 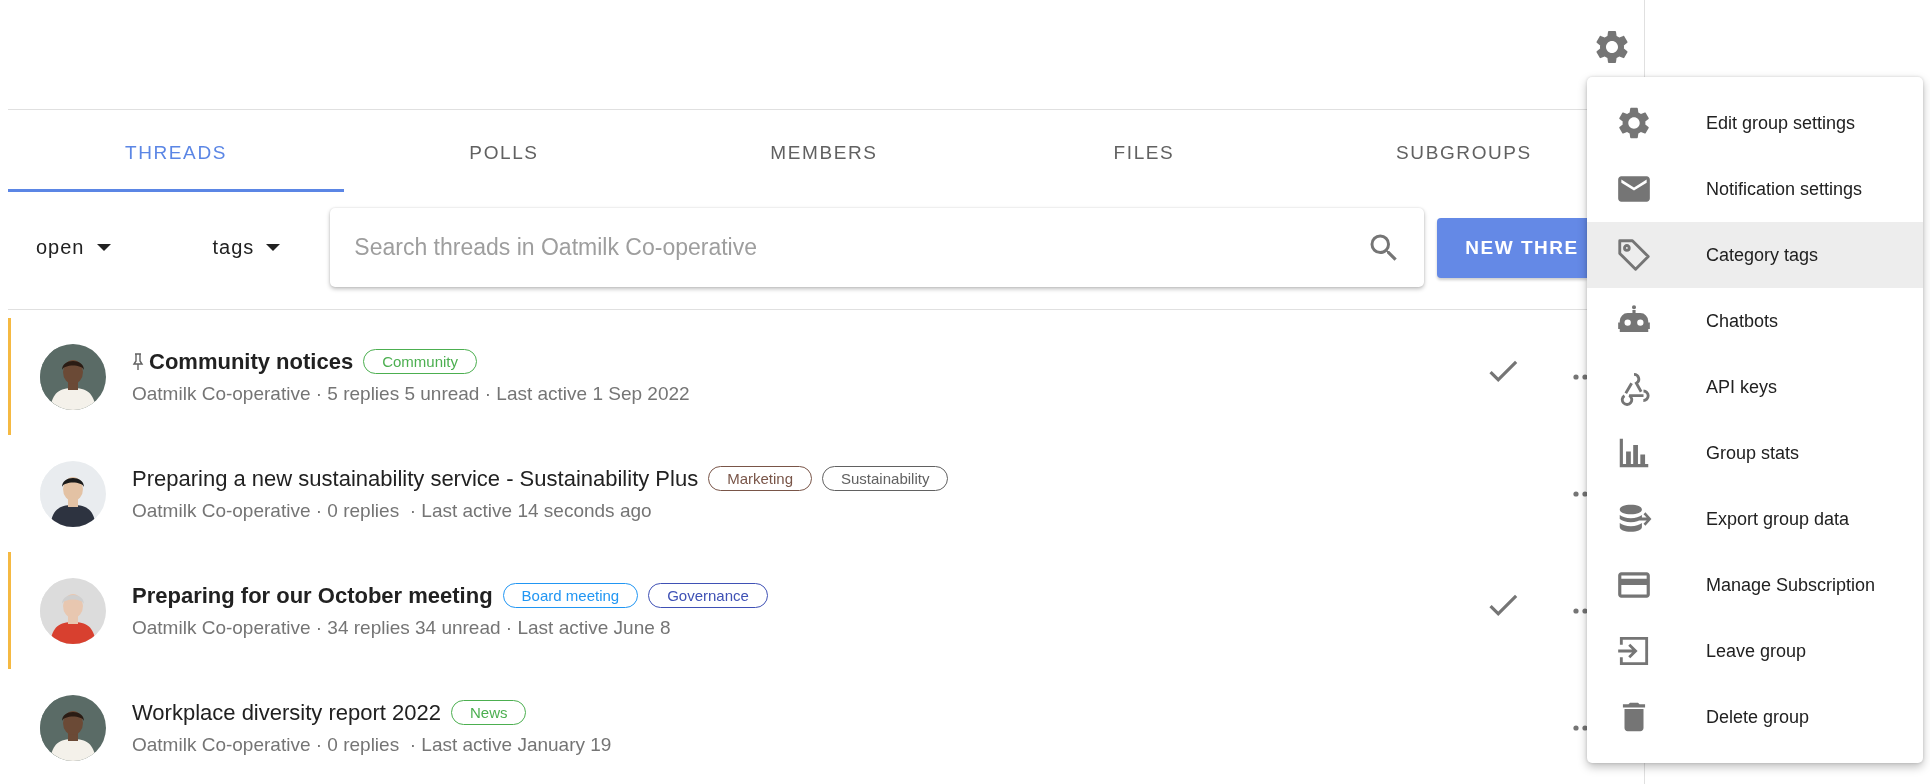 What do you see at coordinates (1755, 651) in the screenshot?
I see `menu-item: Leave group` at bounding box center [1755, 651].